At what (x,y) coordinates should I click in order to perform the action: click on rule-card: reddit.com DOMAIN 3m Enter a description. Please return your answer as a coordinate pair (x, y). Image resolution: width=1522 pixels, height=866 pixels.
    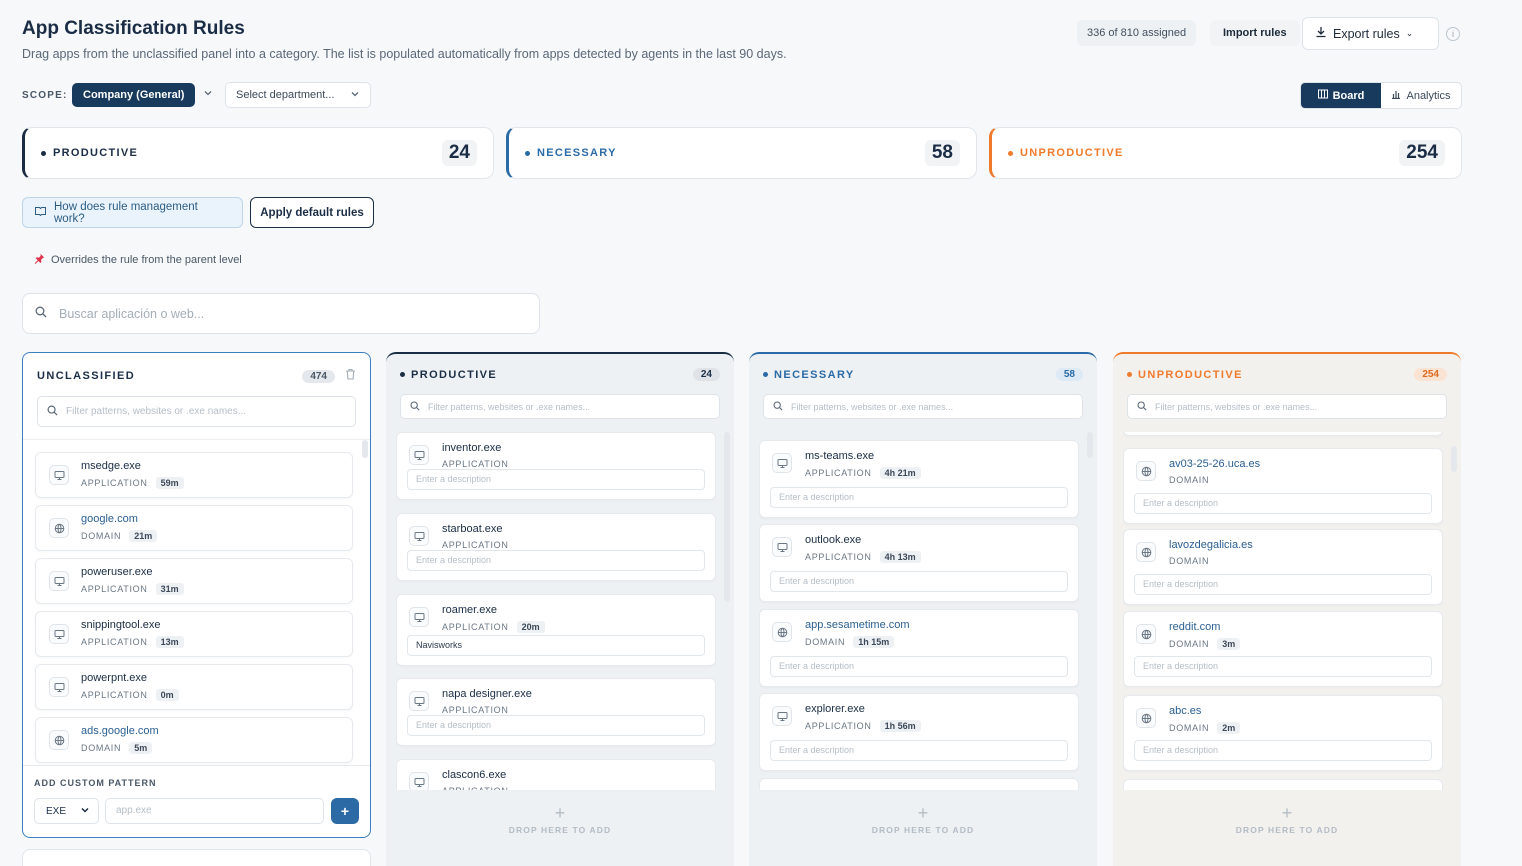
    Looking at the image, I should click on (1283, 649).